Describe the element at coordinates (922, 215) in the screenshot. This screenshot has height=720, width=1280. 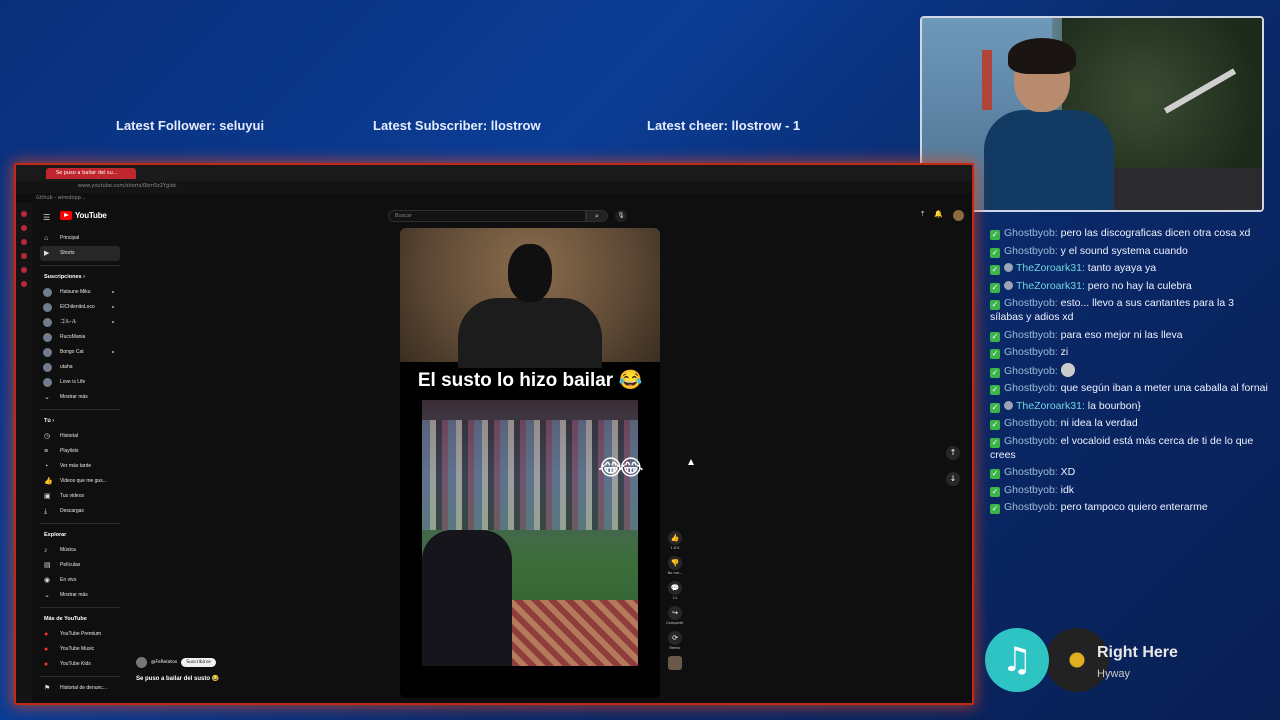
I see `upload-icon: ⤒` at that location.